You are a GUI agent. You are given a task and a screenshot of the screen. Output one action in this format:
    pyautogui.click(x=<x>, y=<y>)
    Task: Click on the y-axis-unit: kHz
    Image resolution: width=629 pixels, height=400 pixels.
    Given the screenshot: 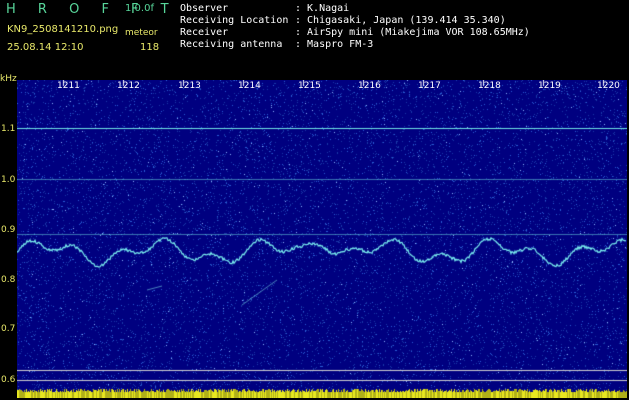 What is the action you would take?
    pyautogui.click(x=8, y=79)
    